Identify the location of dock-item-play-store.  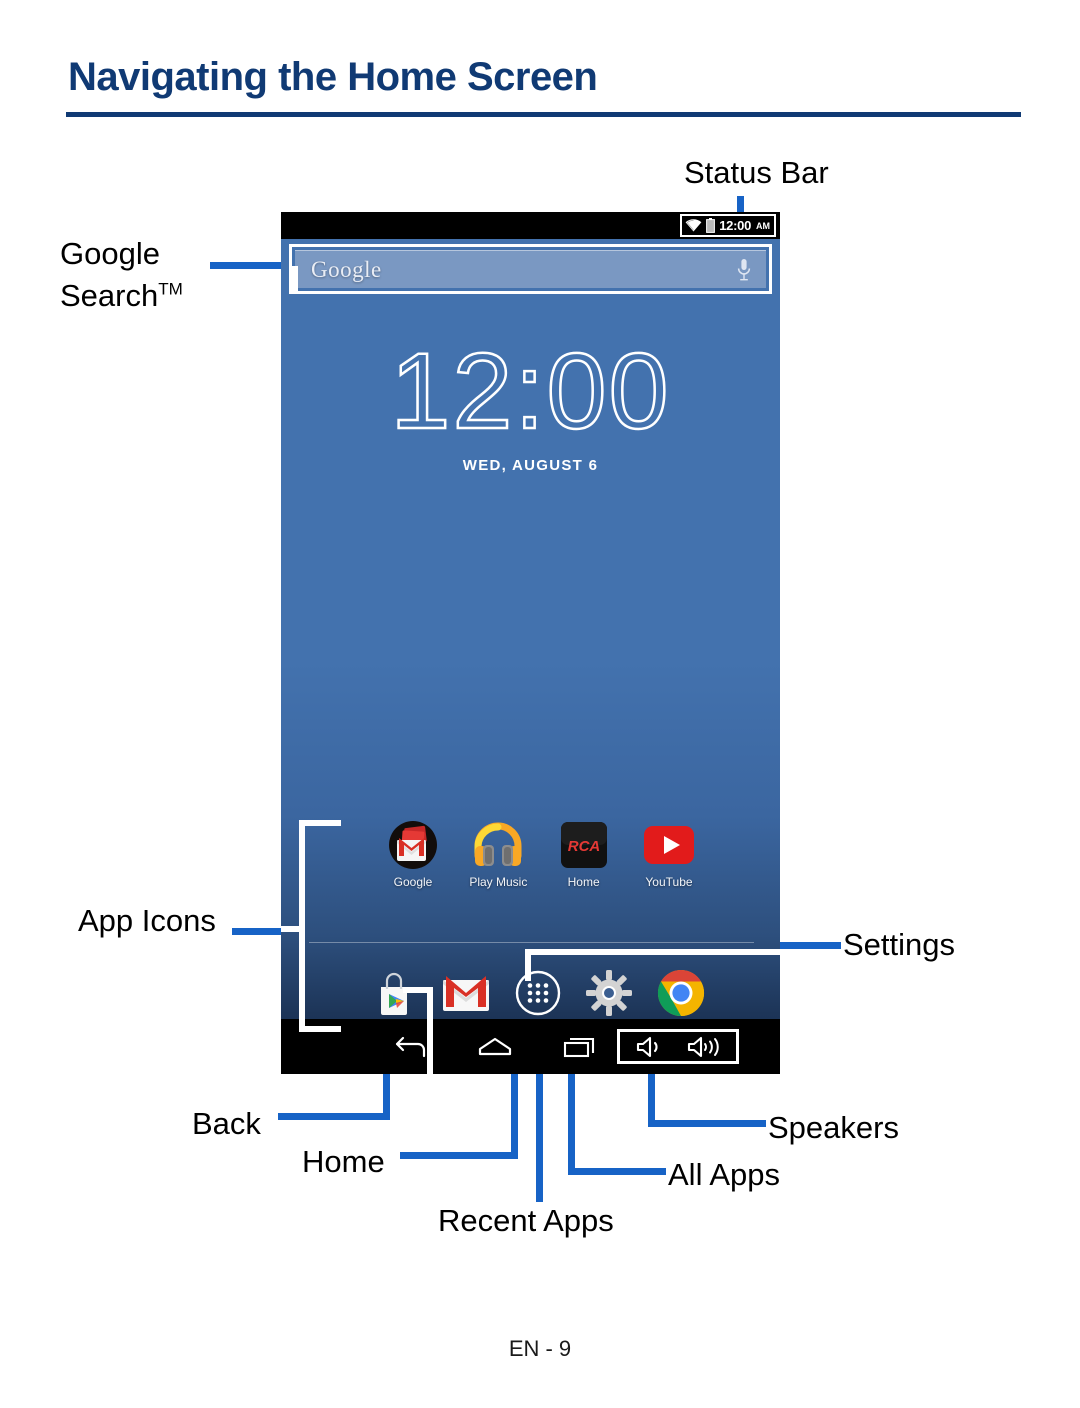
(394, 993).